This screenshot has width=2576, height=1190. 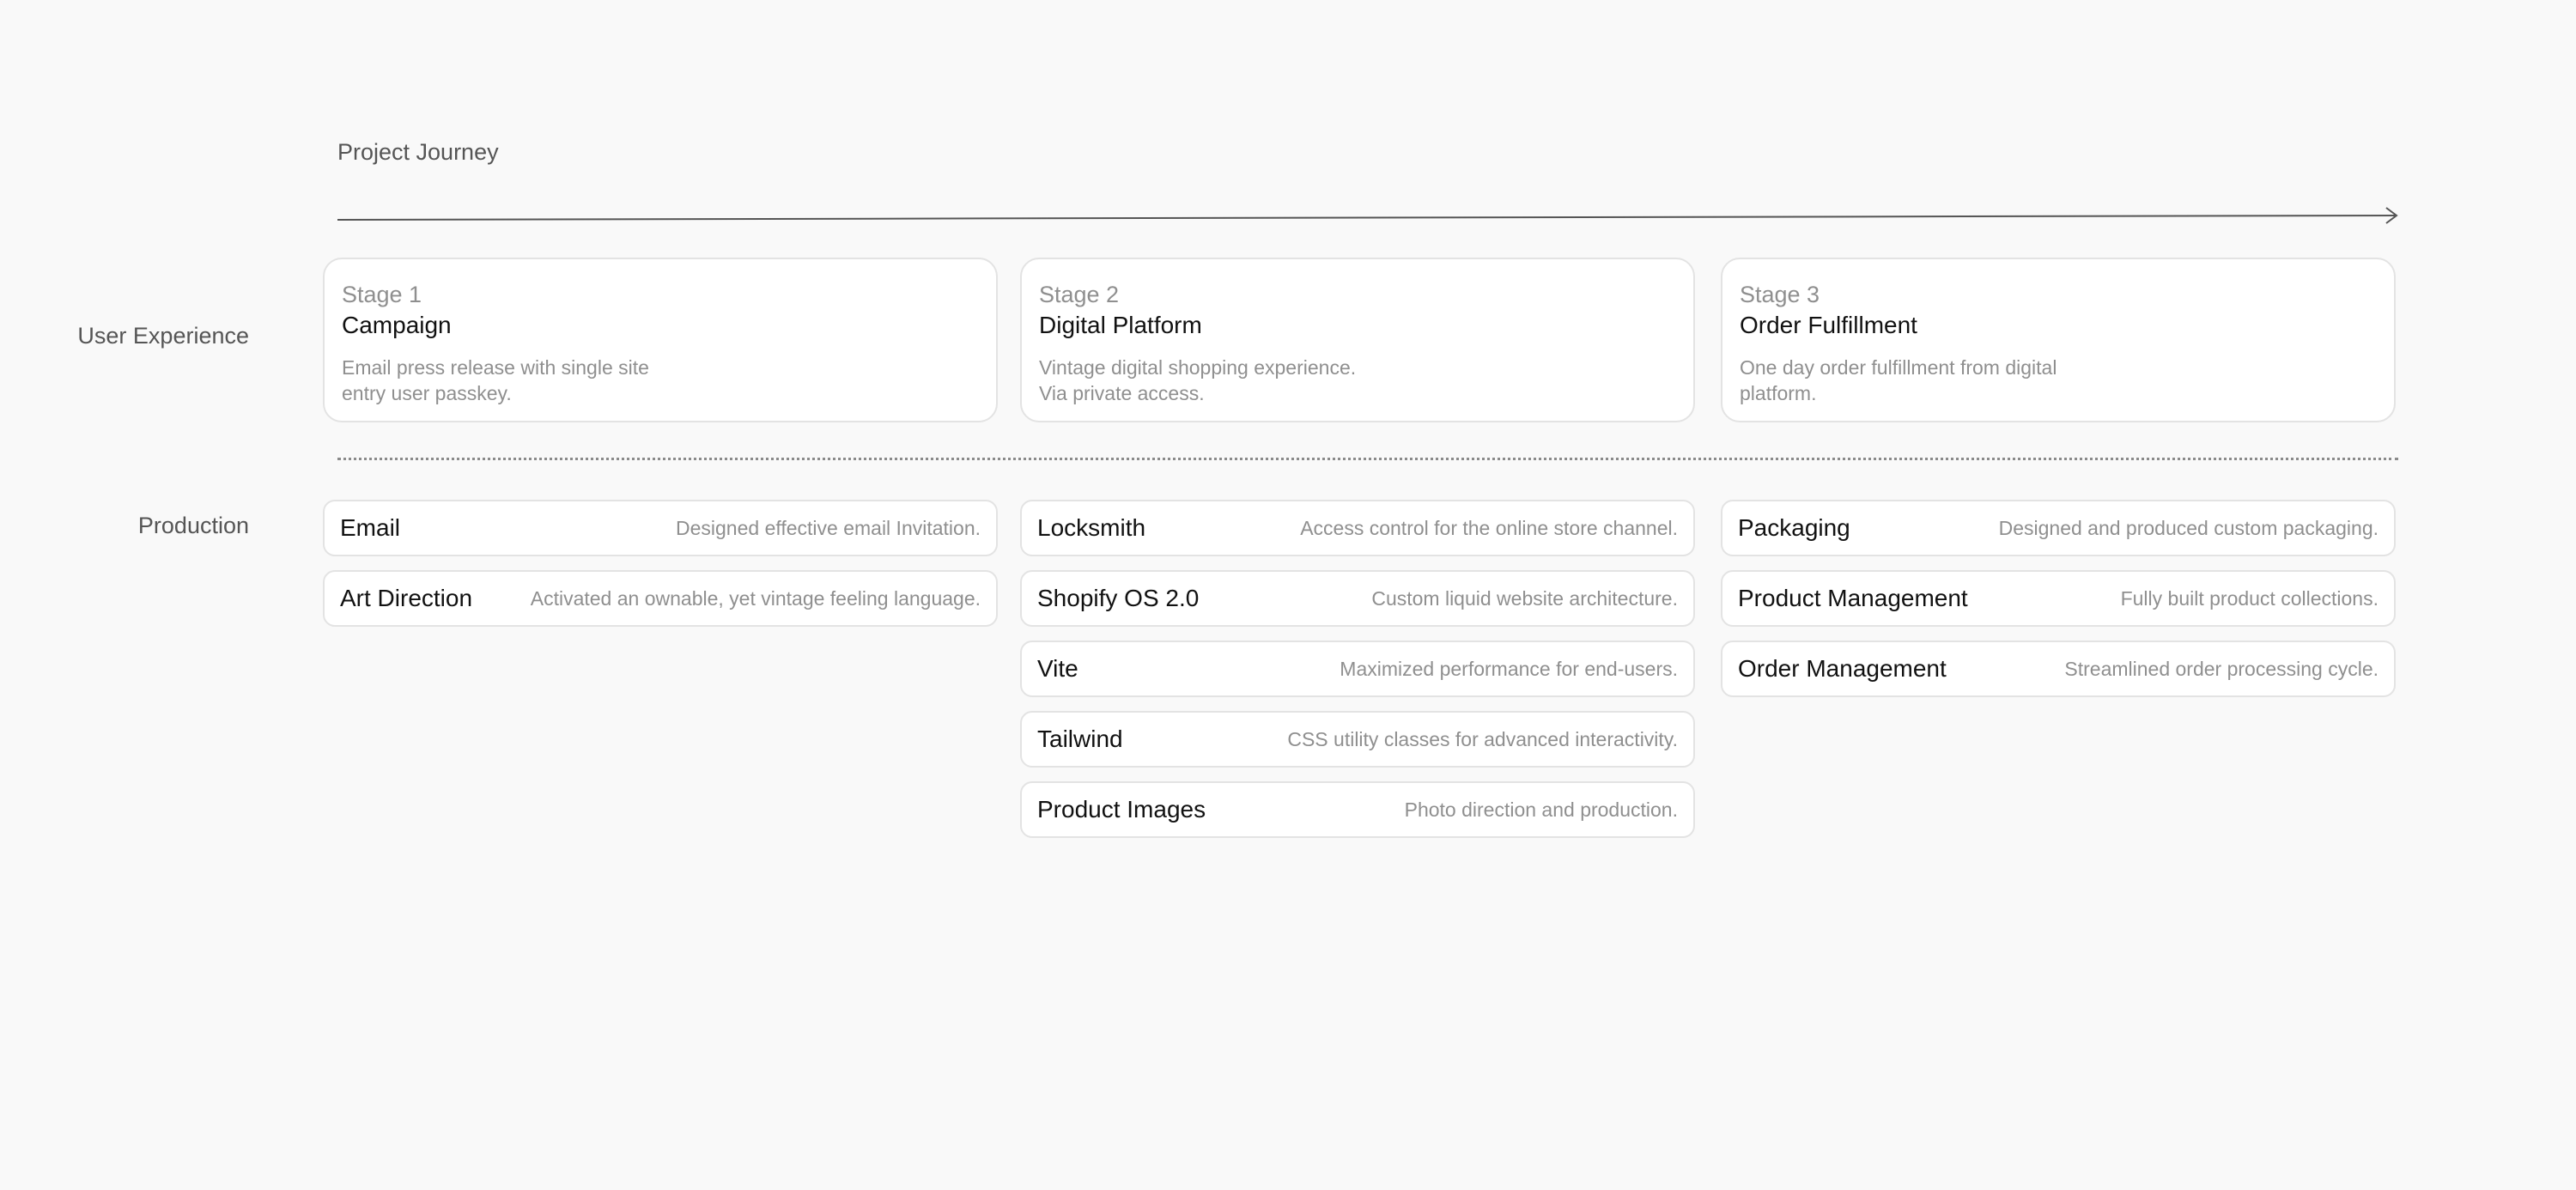 I want to click on production-item-name: Order Management, so click(x=1843, y=668).